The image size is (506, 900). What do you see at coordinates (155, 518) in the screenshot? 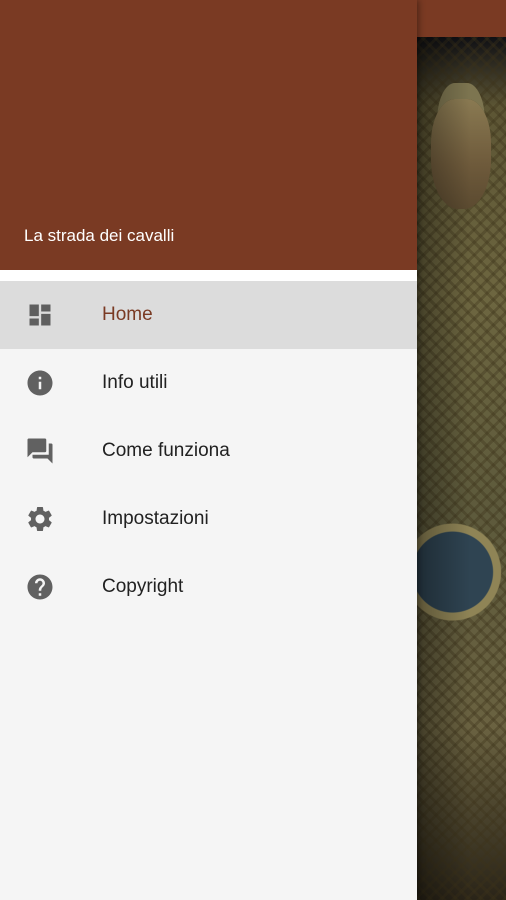
I see `menu-item-label: Impostazioni` at bounding box center [155, 518].